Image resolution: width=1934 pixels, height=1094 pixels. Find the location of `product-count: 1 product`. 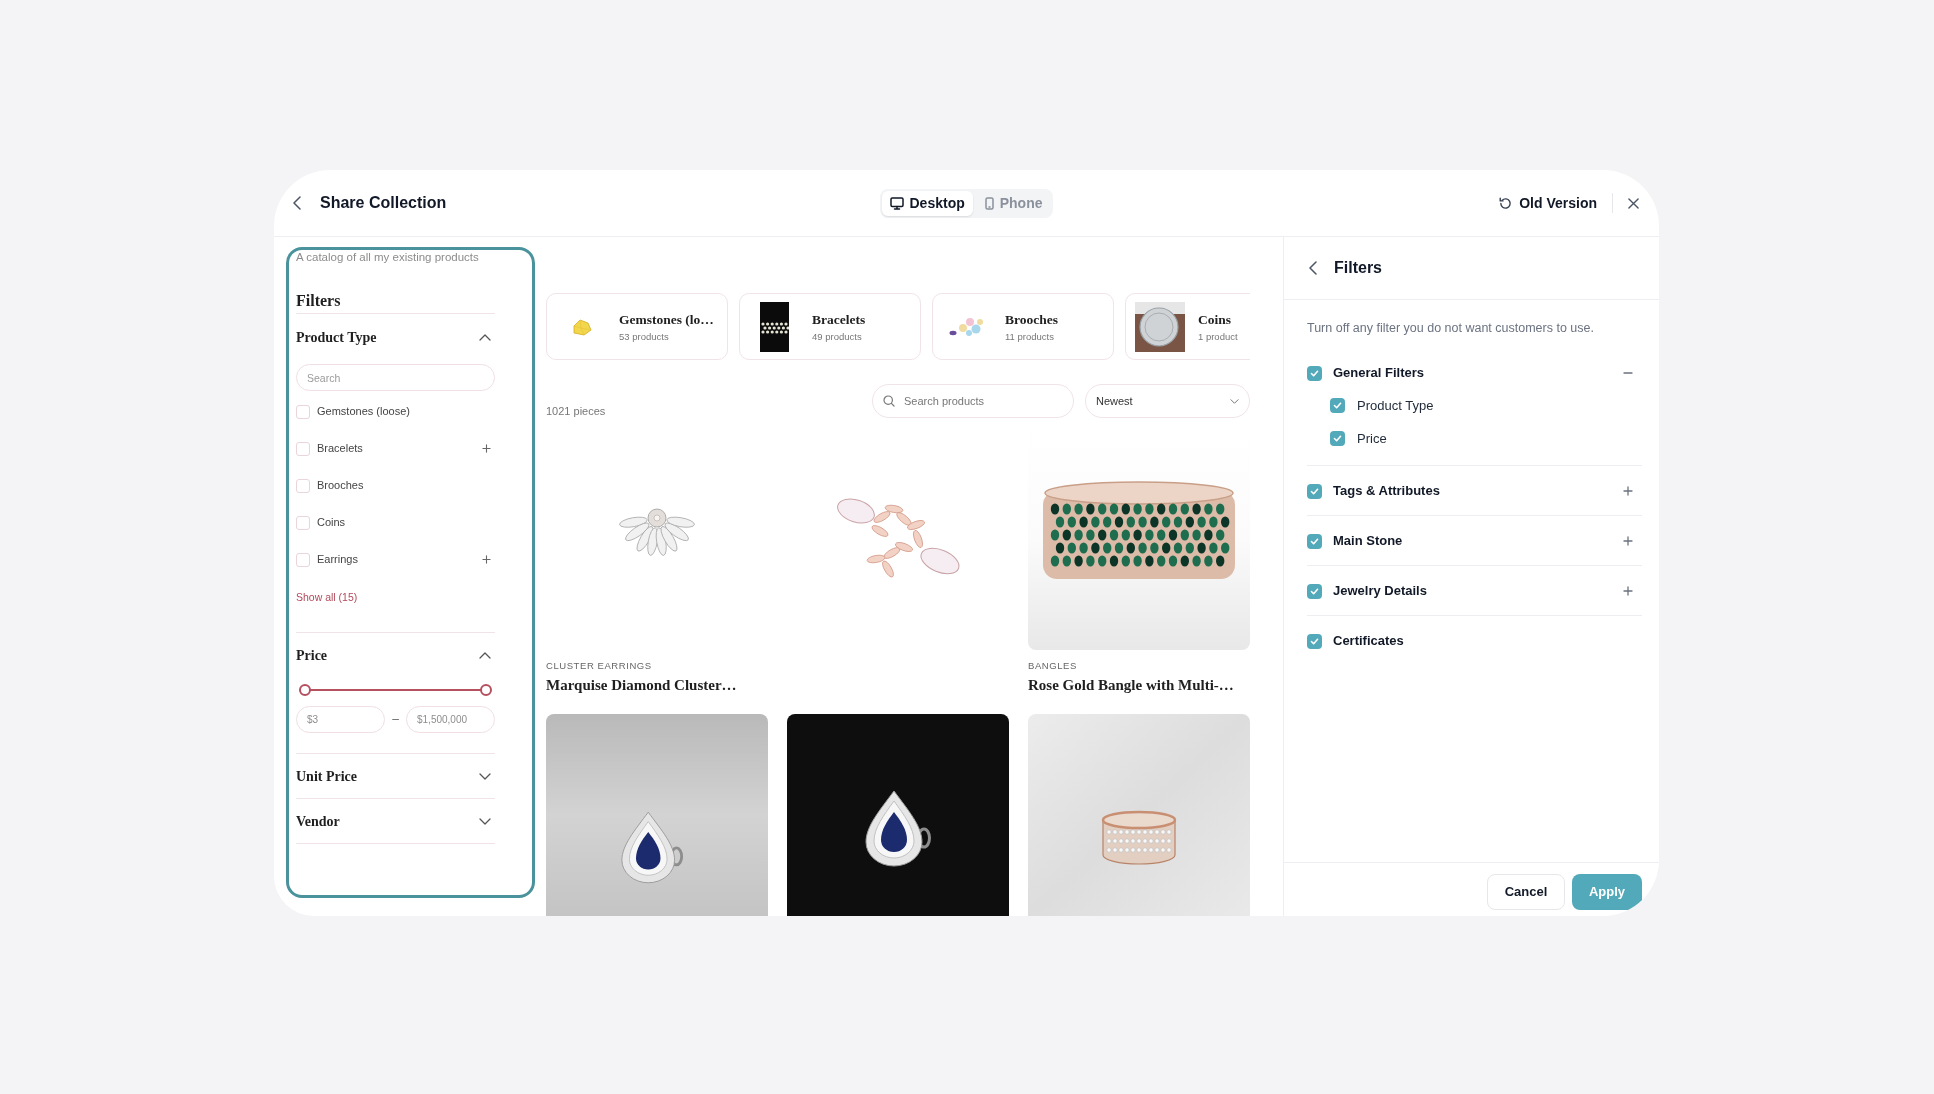

product-count: 1 product is located at coordinates (1218, 336).